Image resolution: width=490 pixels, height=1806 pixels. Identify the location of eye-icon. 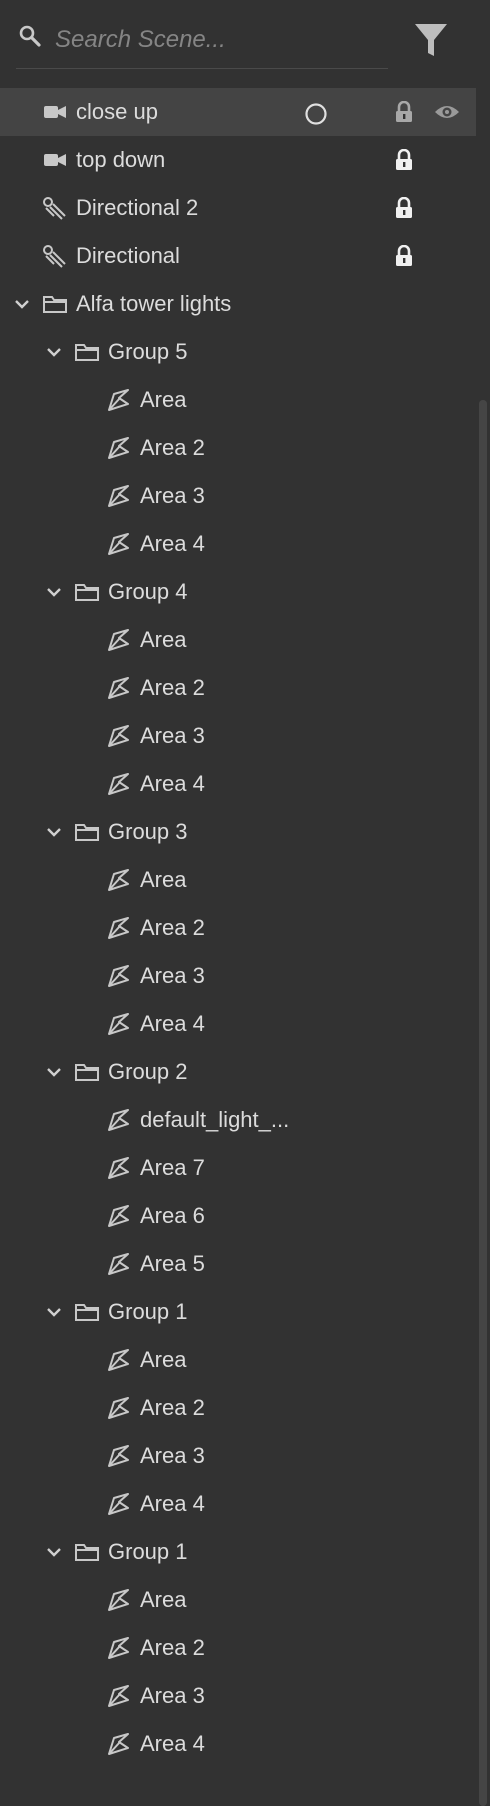
(447, 112).